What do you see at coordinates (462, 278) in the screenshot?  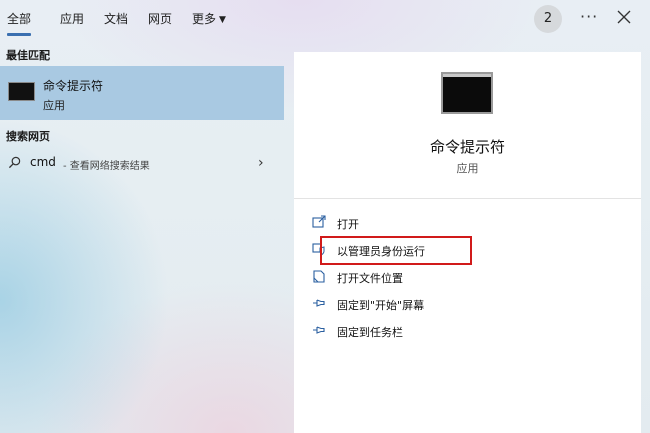 I see `action-open-file-location: 打开文件位置` at bounding box center [462, 278].